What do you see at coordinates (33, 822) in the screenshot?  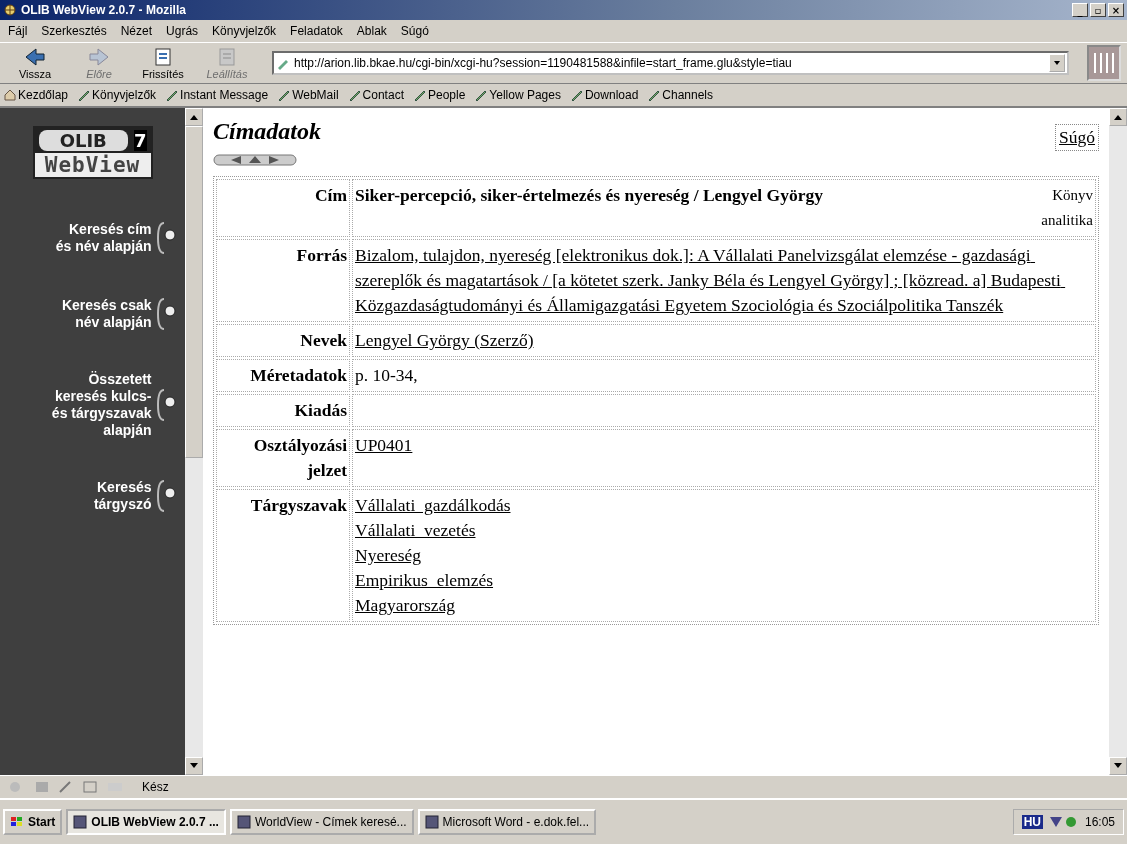 I see `start-button: Start` at bounding box center [33, 822].